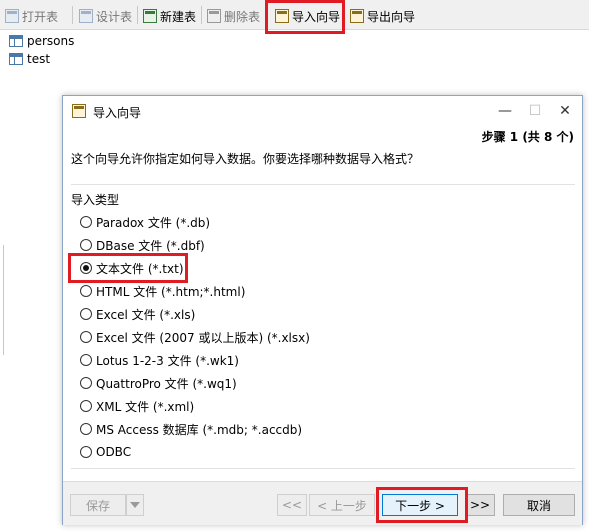 The width and height of the screenshot is (589, 532). Describe the element at coordinates (40, 16) in the screenshot. I see `open-table-label: 打开表` at that location.